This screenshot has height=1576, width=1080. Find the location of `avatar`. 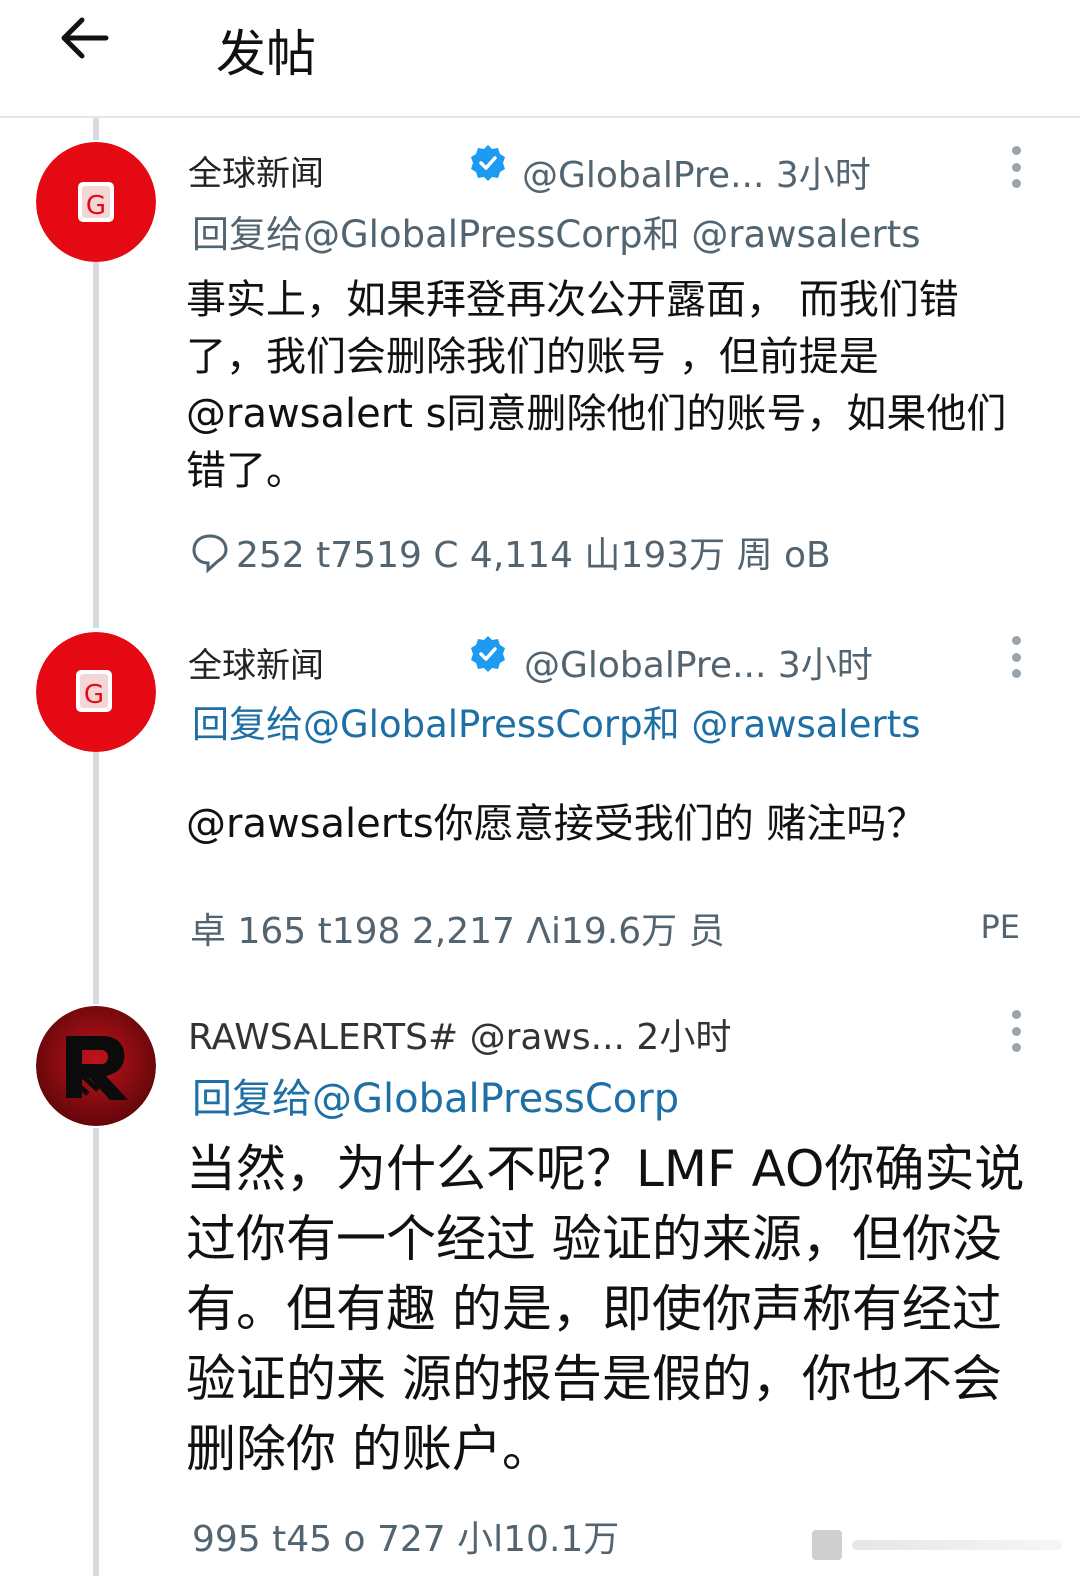

avatar is located at coordinates (96, 1066).